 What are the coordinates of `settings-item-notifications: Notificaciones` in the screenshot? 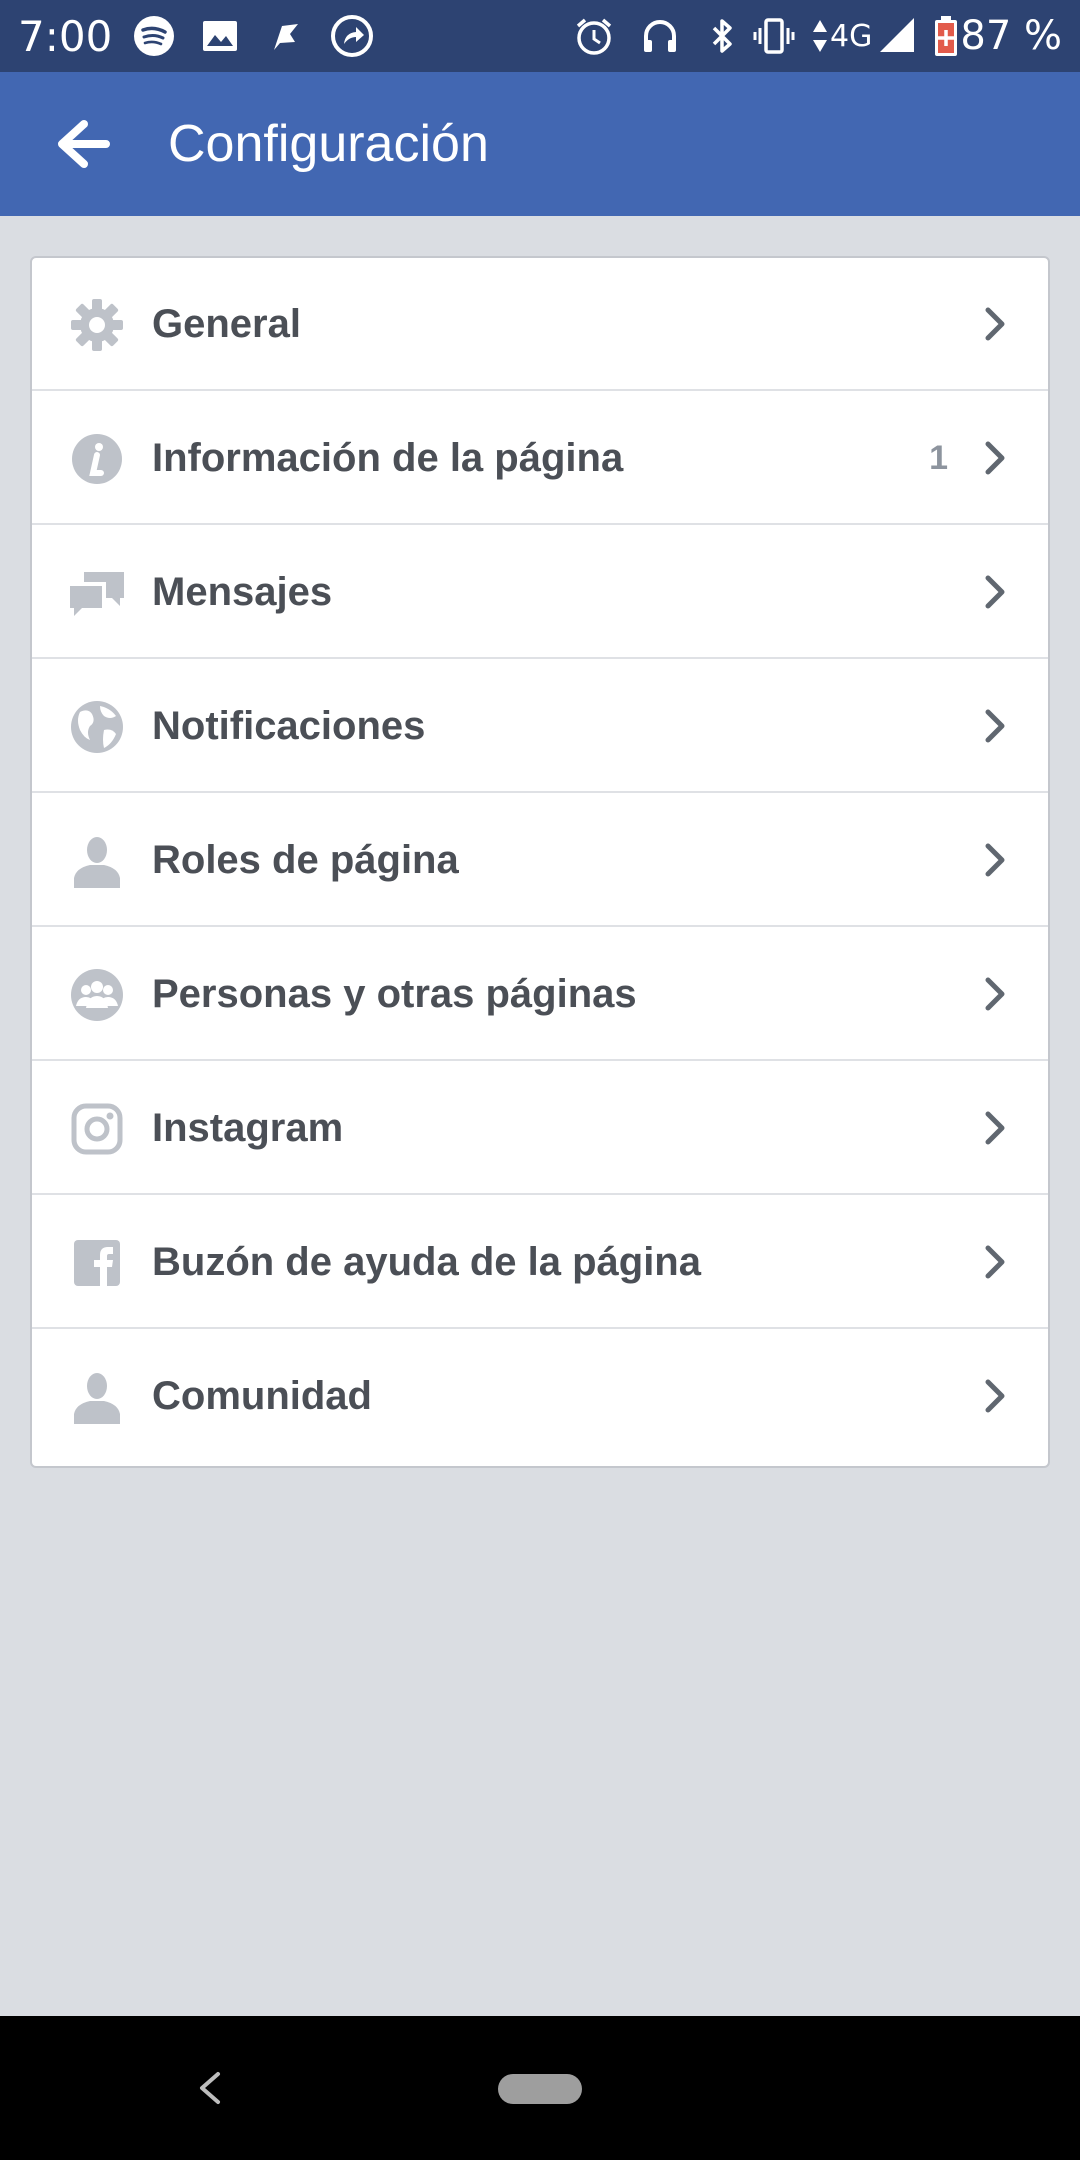 It's located at (540, 726).